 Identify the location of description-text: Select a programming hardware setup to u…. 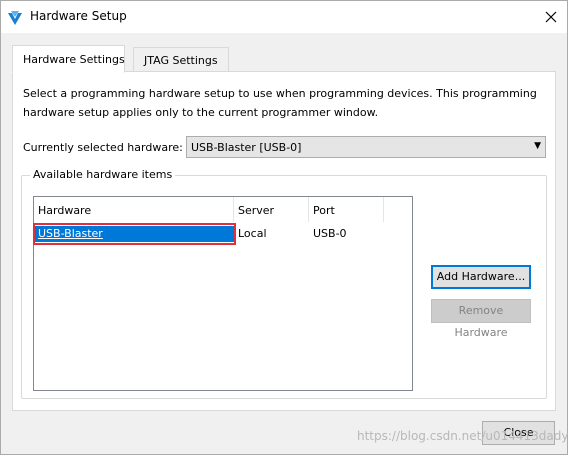
(280, 103).